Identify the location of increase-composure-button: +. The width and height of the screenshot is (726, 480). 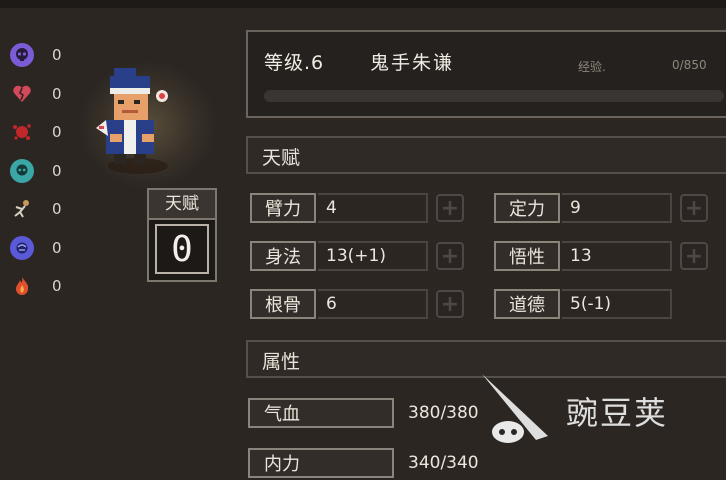
(694, 208).